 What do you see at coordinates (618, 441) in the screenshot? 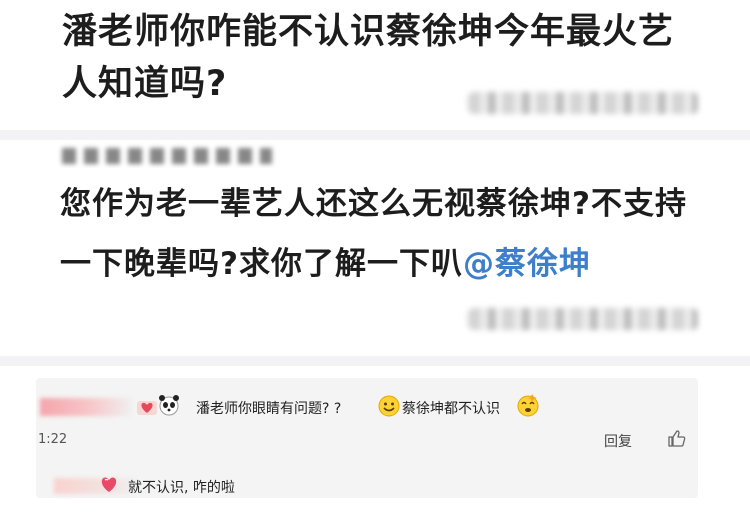
I see `reply-button: 回复` at bounding box center [618, 441].